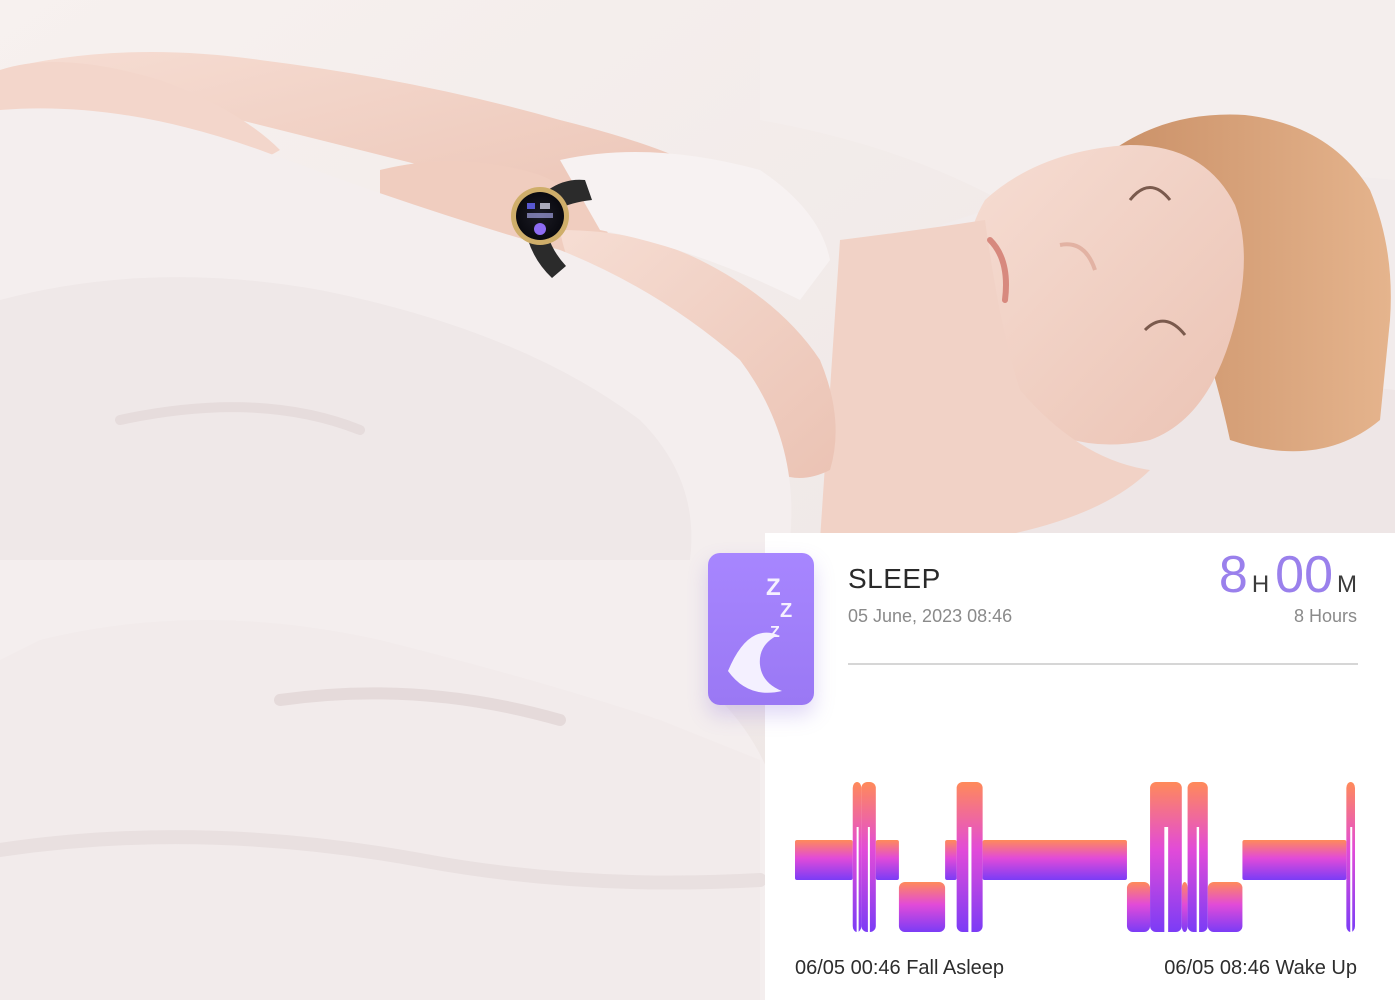 Image resolution: width=1395 pixels, height=1000 pixels. What do you see at coordinates (1260, 968) in the screenshot?
I see `wake-up-label: 06/05 08:46 Wake Up` at bounding box center [1260, 968].